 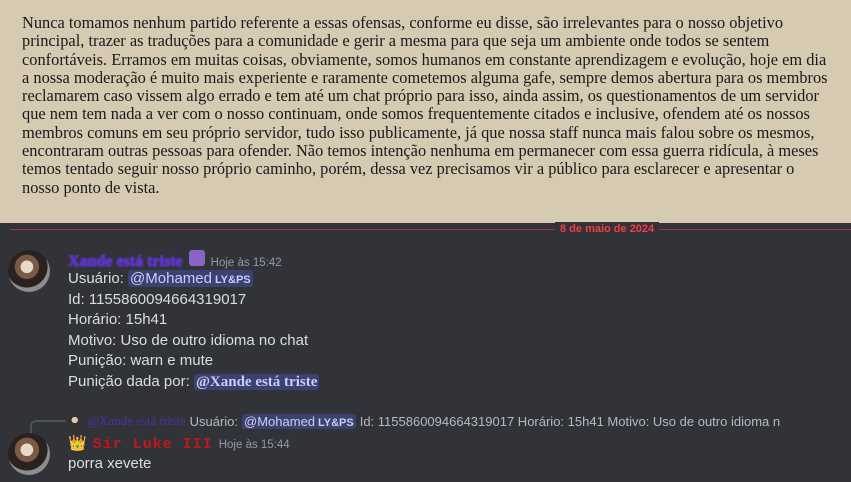 I want to click on reply-mention: @Mohamed LY&PS, so click(x=299, y=421).